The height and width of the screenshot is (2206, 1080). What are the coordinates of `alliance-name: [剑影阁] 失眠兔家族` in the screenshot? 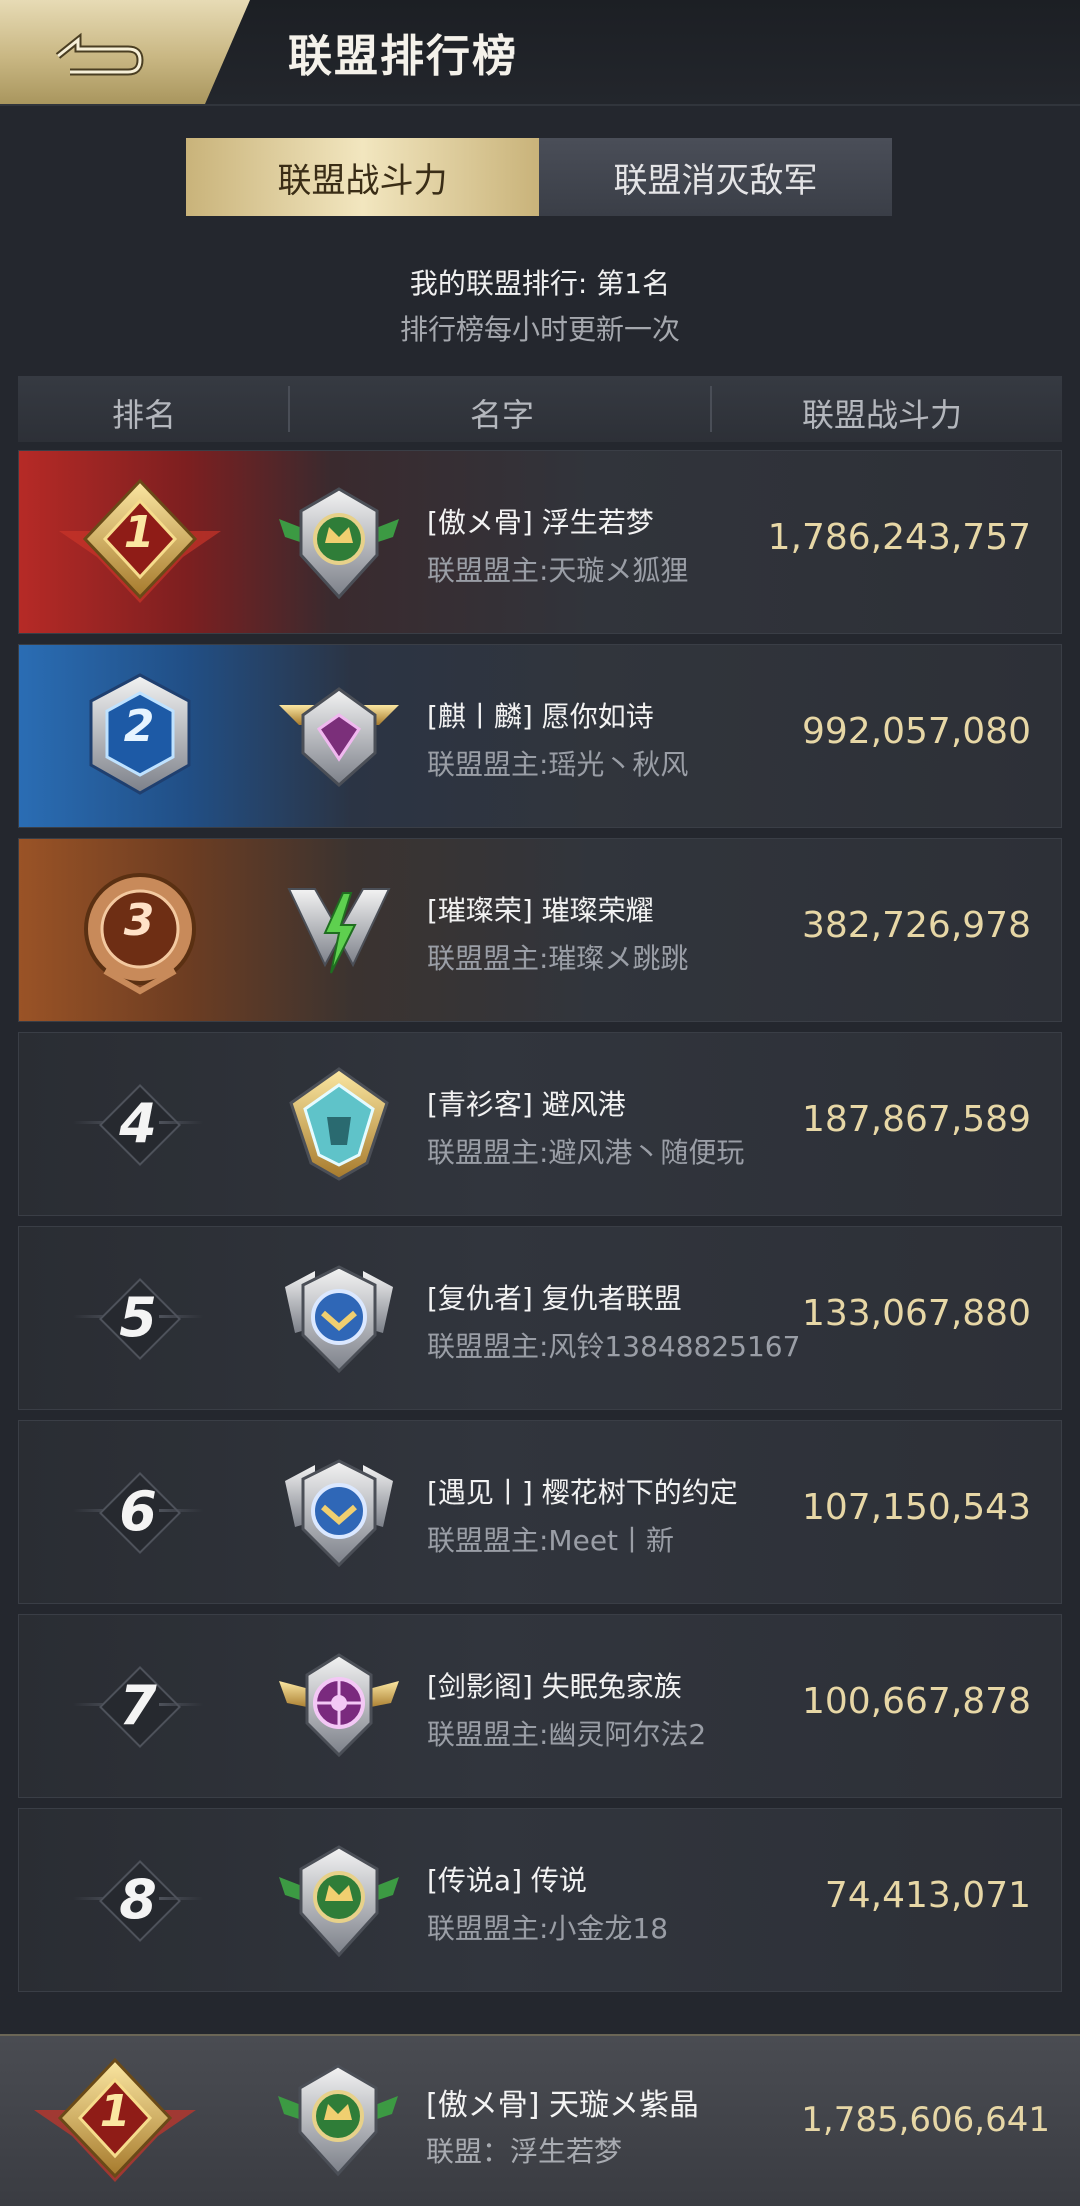 It's located at (554, 1686).